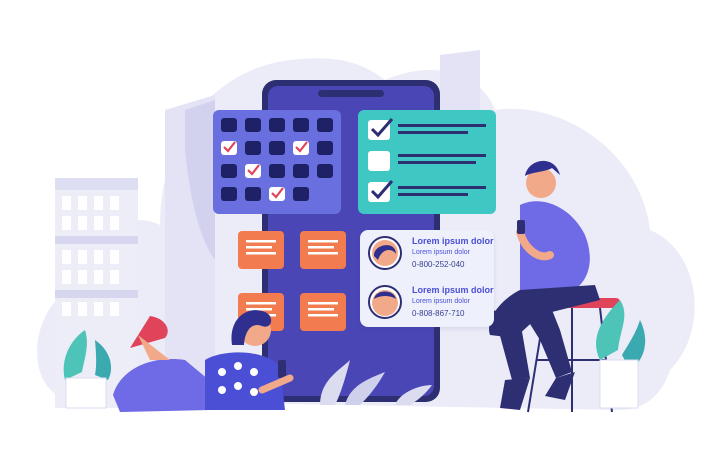  I want to click on contact-phone: 0-808-867-710, so click(438, 313).